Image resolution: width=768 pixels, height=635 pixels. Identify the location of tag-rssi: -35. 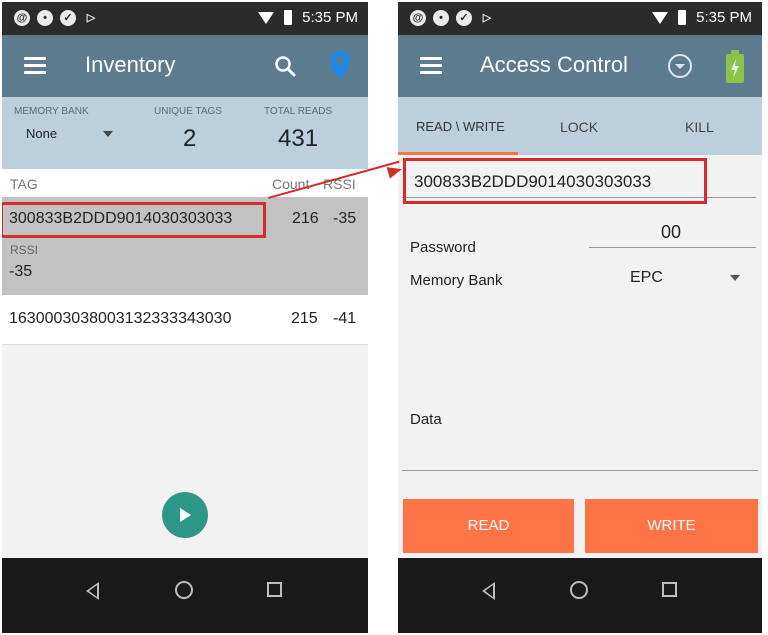
(345, 218).